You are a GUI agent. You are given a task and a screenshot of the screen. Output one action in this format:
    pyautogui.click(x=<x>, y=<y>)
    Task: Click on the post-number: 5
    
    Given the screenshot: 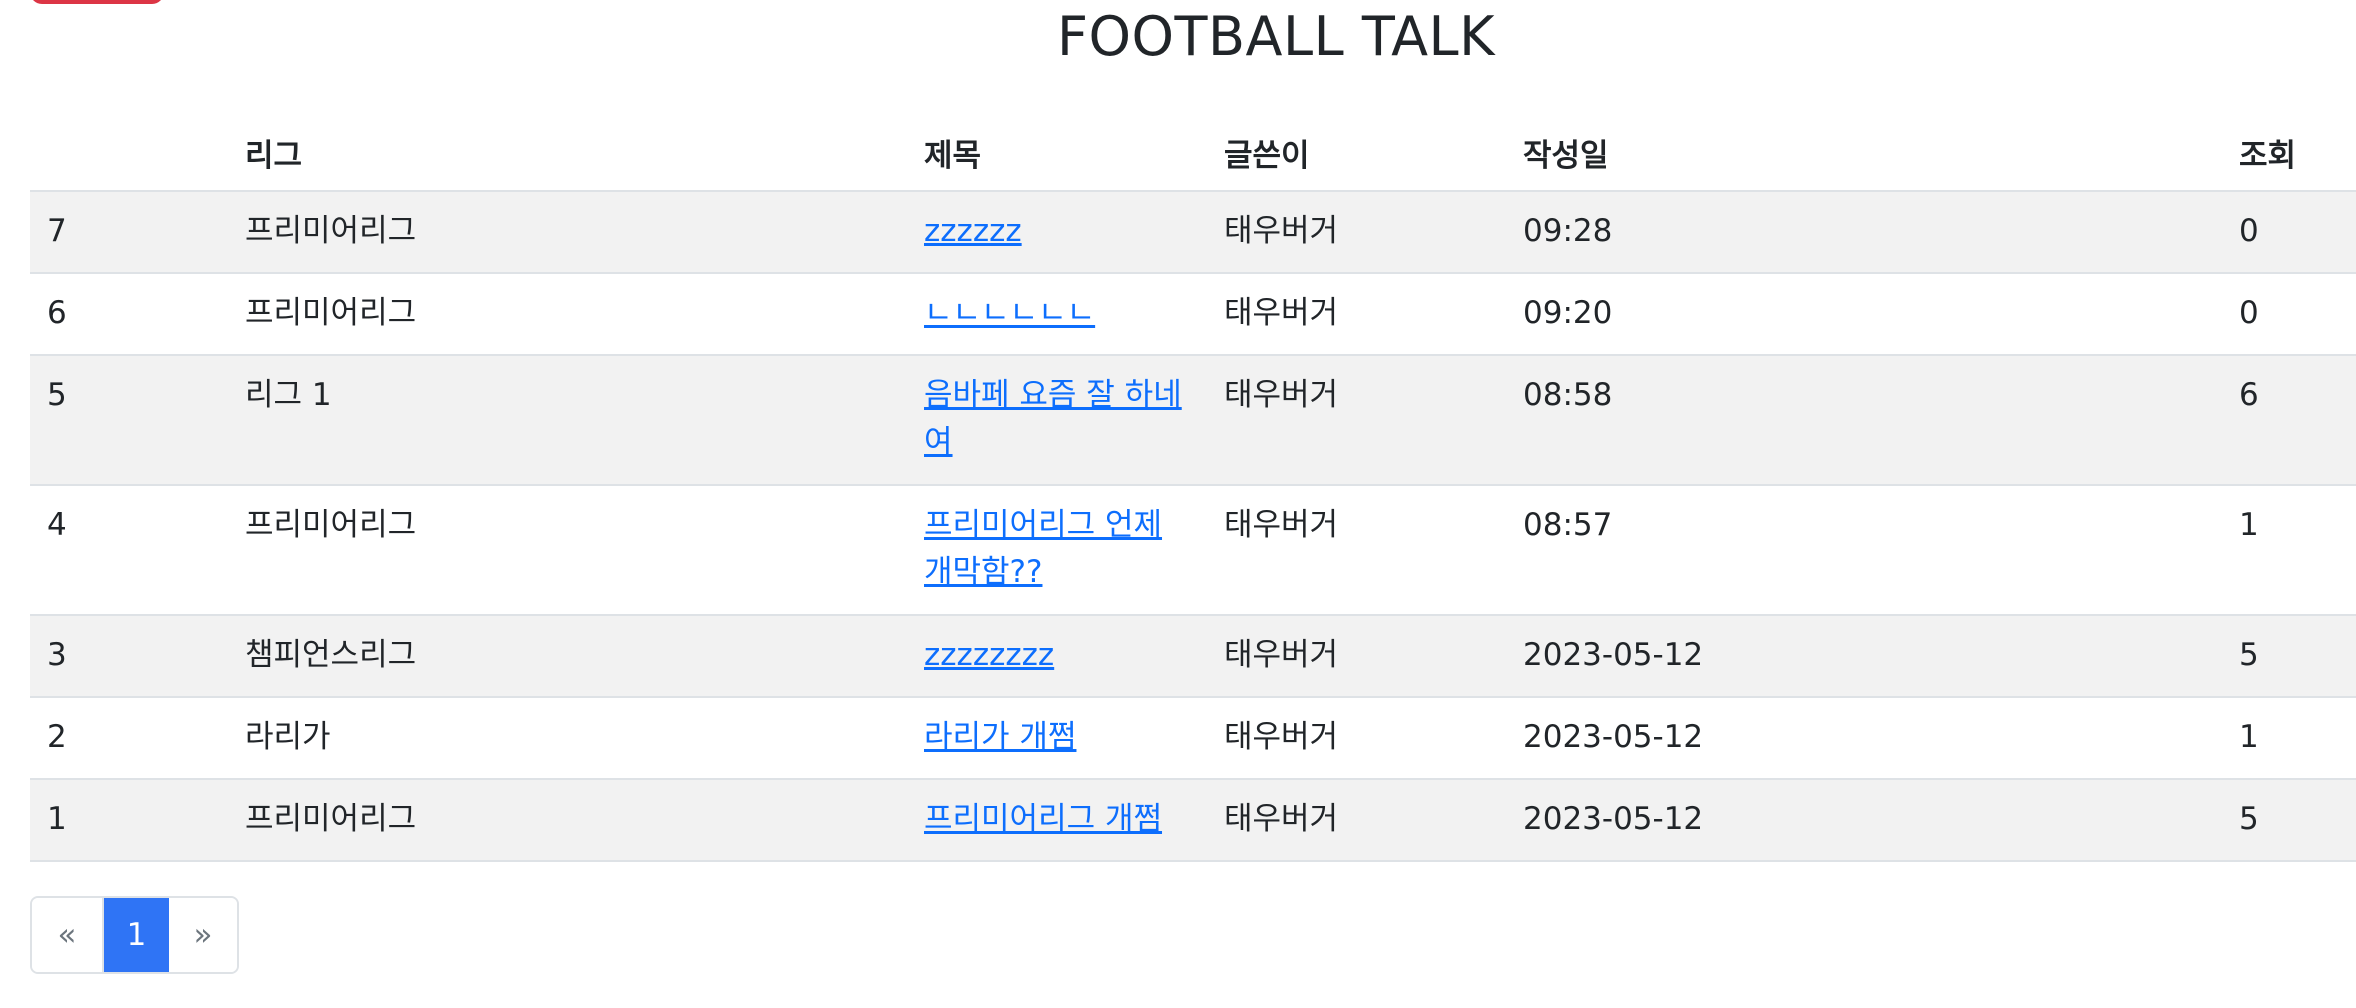 What is the action you would take?
    pyautogui.click(x=129, y=420)
    